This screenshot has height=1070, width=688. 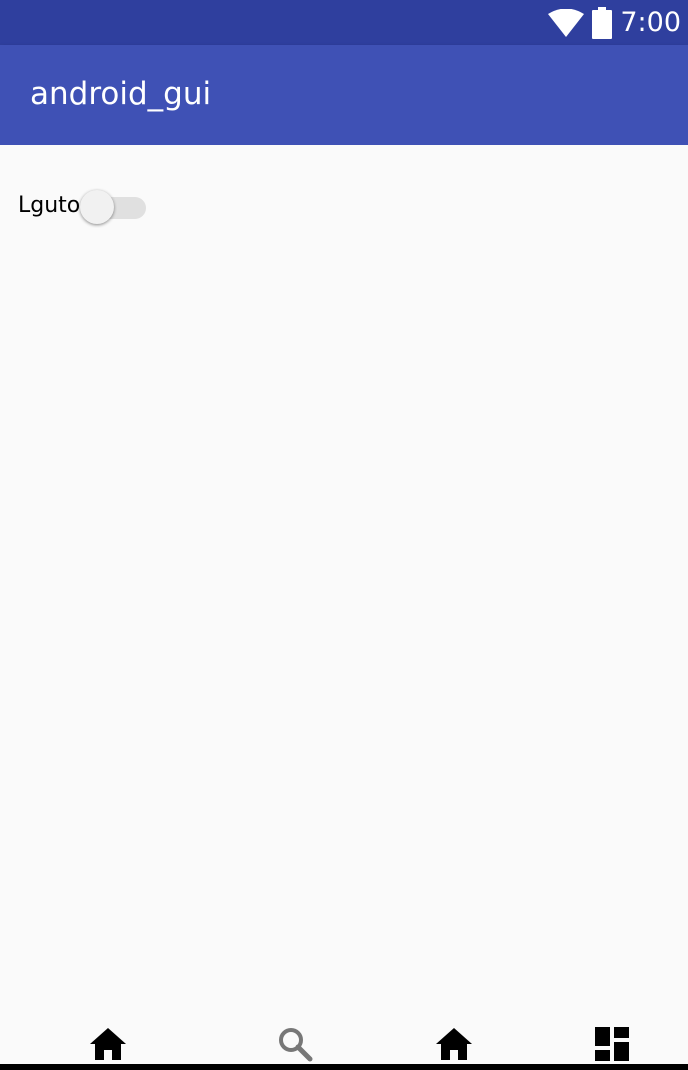 What do you see at coordinates (566, 22) in the screenshot?
I see `wifi-icon` at bounding box center [566, 22].